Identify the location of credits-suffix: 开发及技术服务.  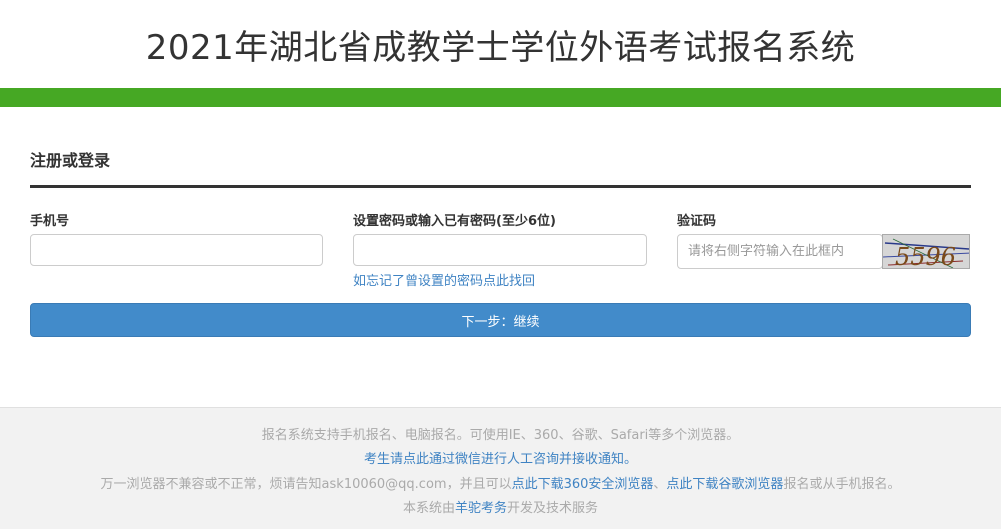
(553, 508).